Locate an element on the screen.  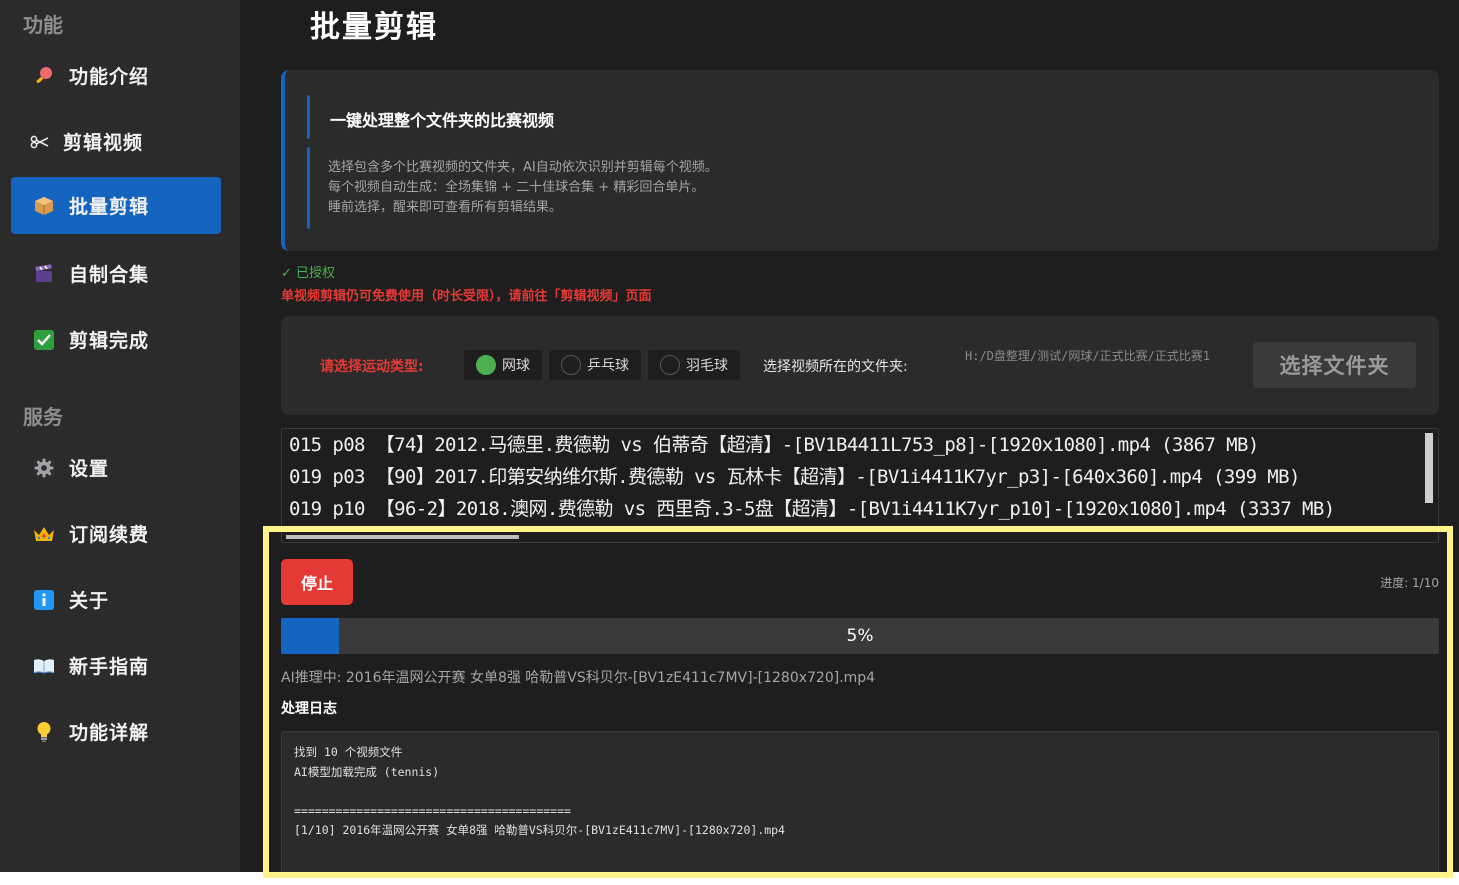
radio-tennis: 网球 is located at coordinates (503, 365).